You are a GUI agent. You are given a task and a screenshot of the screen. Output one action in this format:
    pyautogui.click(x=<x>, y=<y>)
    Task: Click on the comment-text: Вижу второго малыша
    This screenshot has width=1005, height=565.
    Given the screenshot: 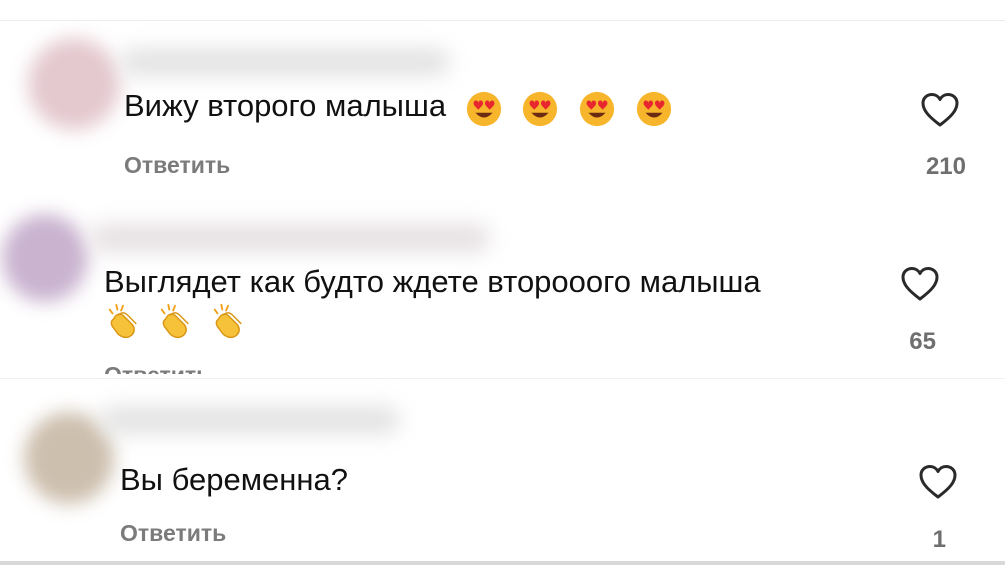 What is the action you would take?
    pyautogui.click(x=403, y=107)
    